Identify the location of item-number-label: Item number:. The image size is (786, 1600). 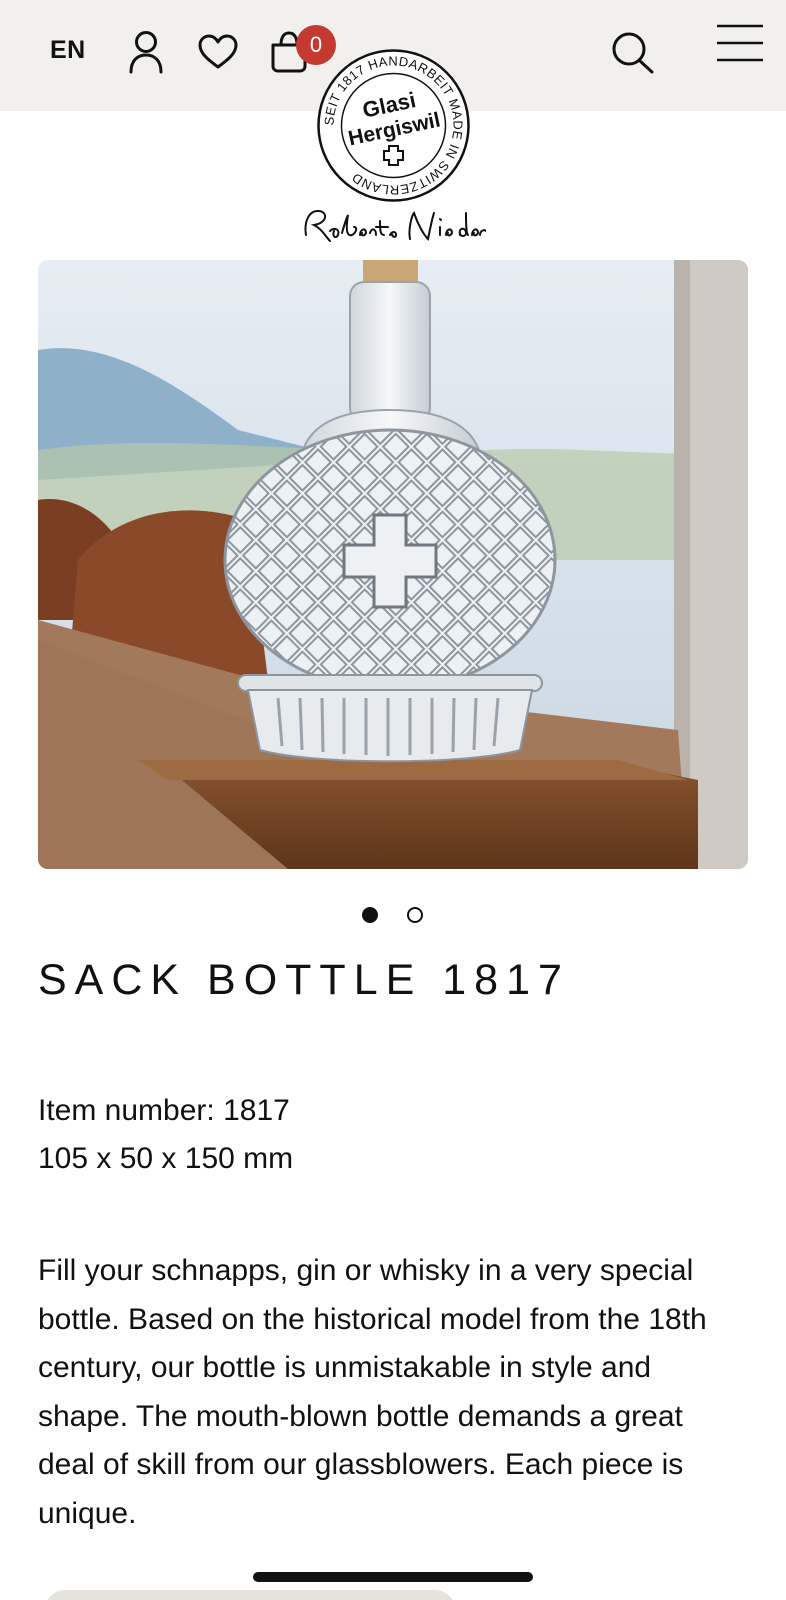
(126, 1110).